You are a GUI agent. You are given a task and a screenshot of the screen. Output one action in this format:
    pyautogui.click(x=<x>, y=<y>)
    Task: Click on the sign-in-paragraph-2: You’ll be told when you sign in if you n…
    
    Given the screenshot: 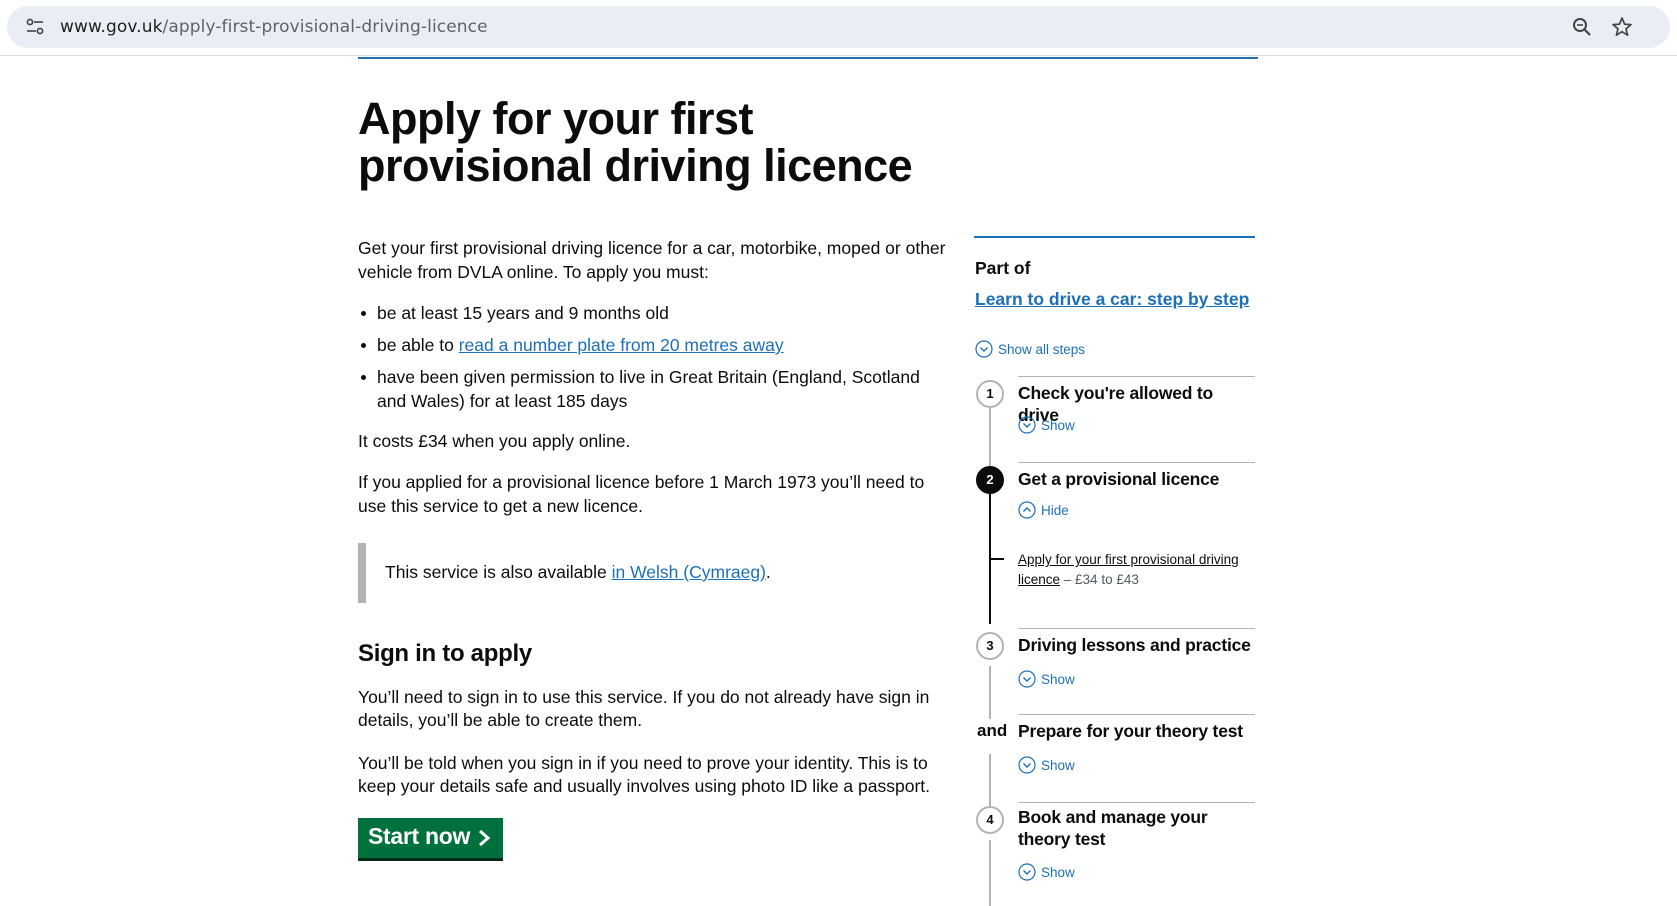 What is the action you would take?
    pyautogui.click(x=644, y=774)
    